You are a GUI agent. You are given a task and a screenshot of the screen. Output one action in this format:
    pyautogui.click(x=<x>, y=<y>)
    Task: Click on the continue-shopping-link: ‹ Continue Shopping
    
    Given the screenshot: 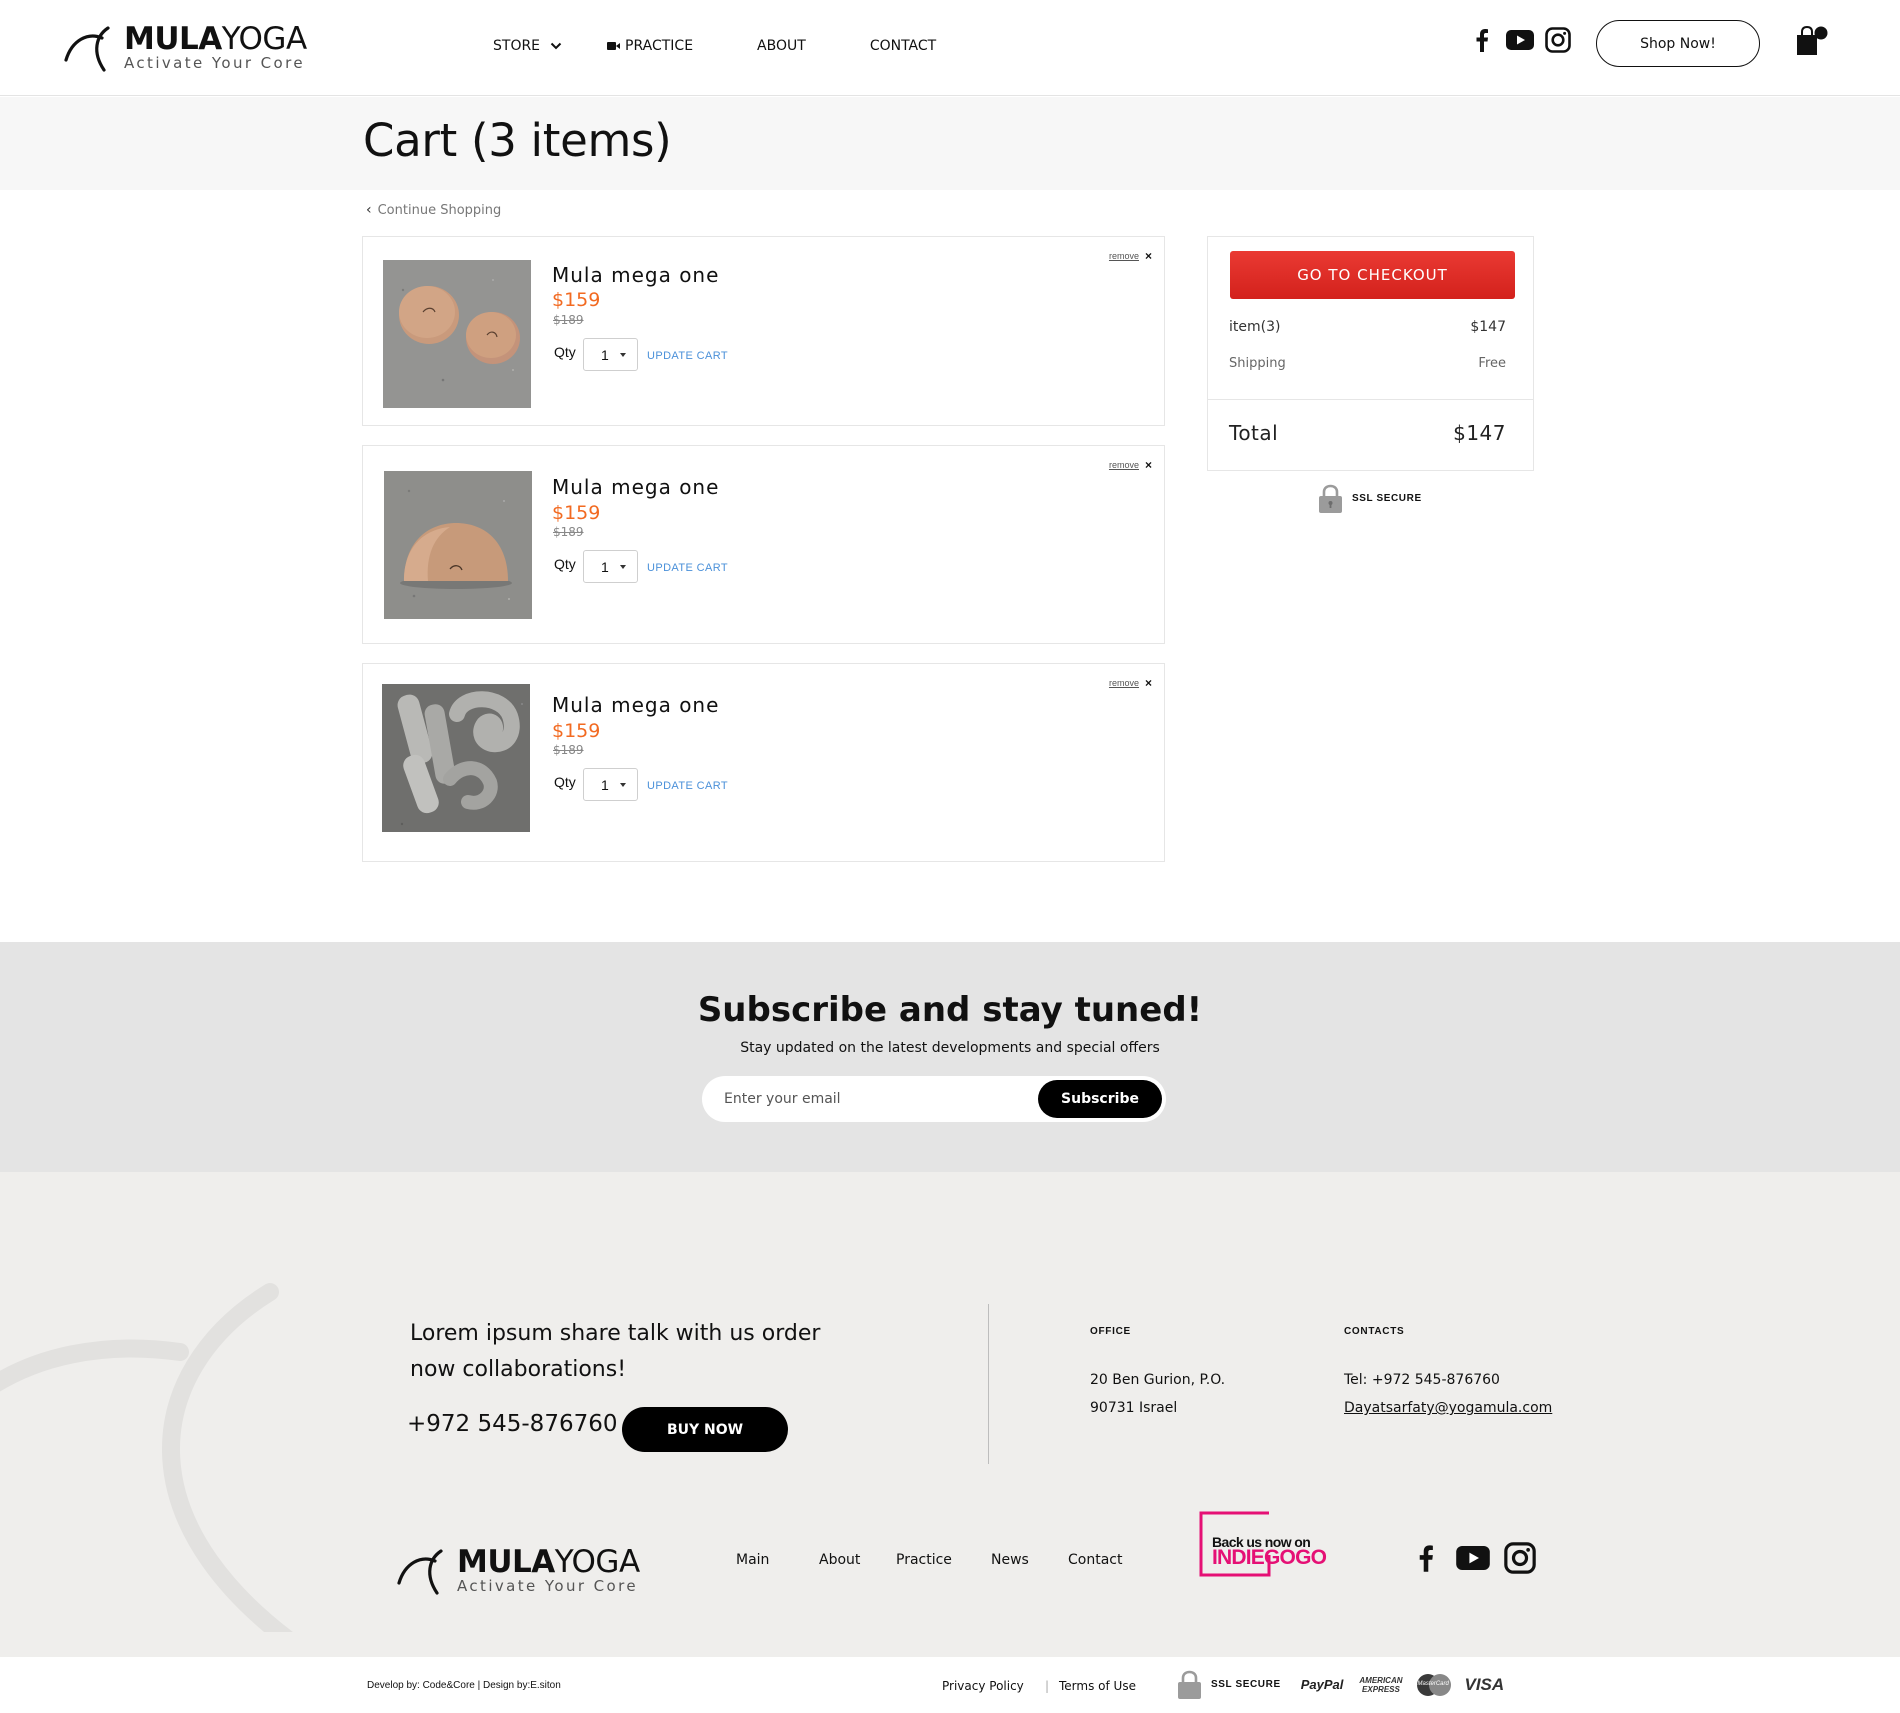 What is the action you would take?
    pyautogui.click(x=433, y=210)
    